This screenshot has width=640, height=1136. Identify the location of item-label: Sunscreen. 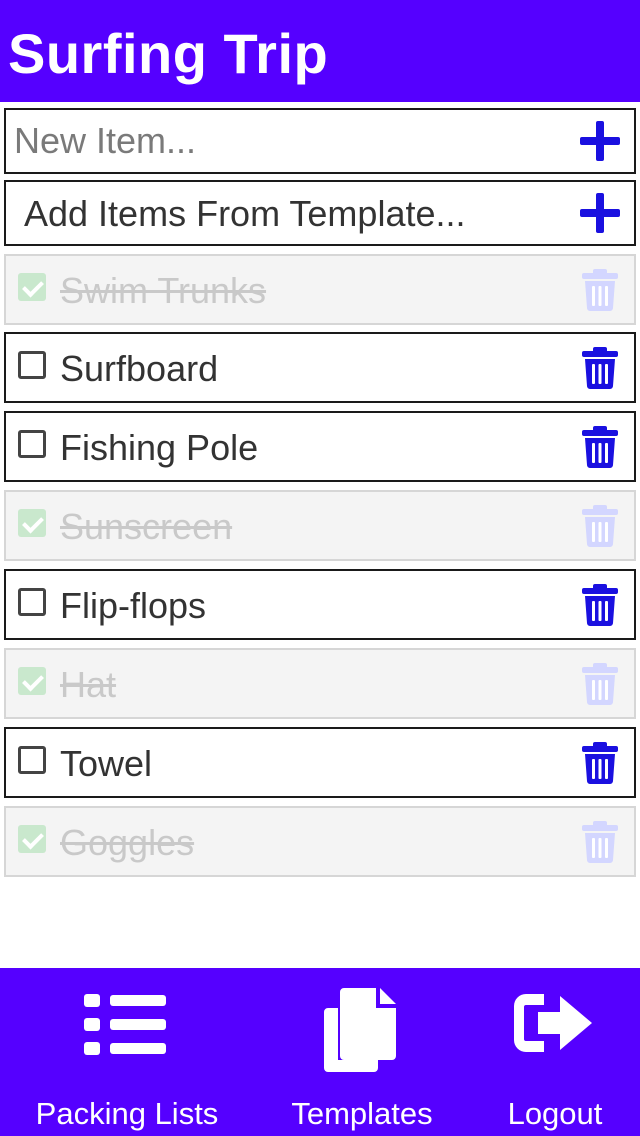
(146, 526).